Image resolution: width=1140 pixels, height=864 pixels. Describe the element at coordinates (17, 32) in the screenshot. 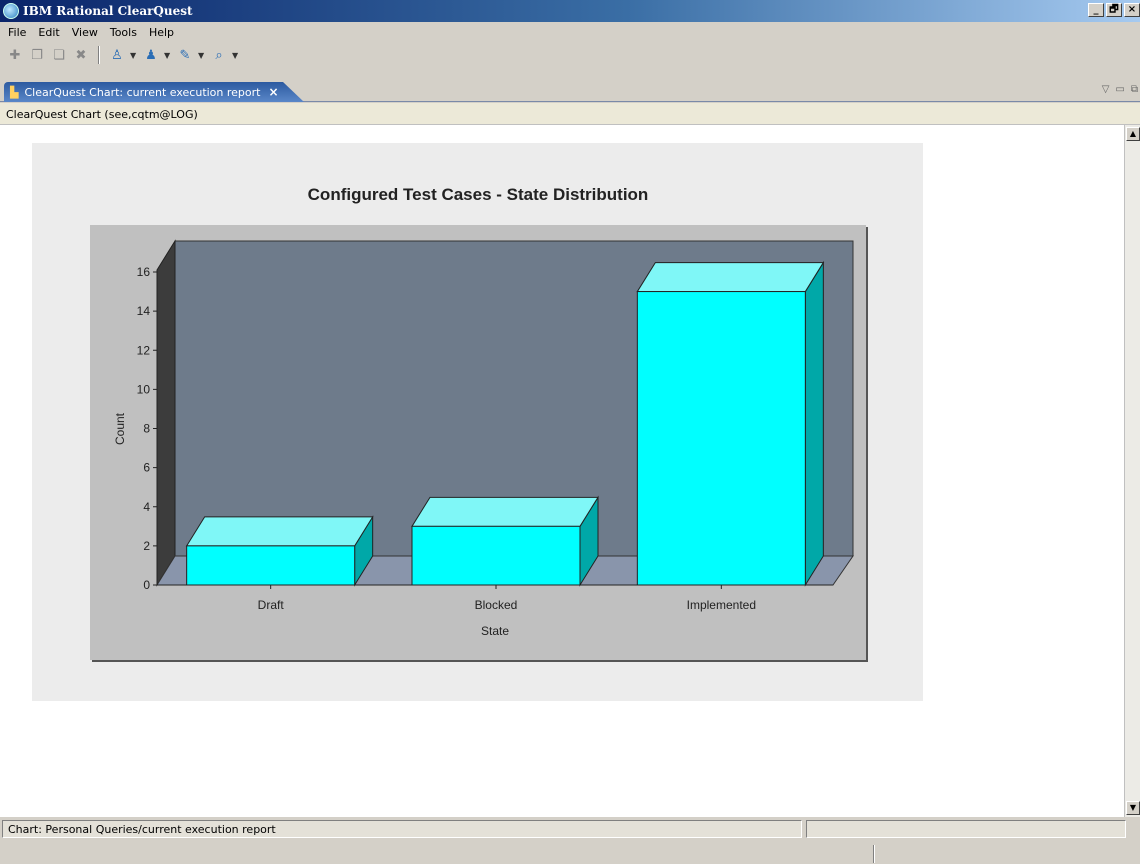

I see `menu-file: File` at that location.